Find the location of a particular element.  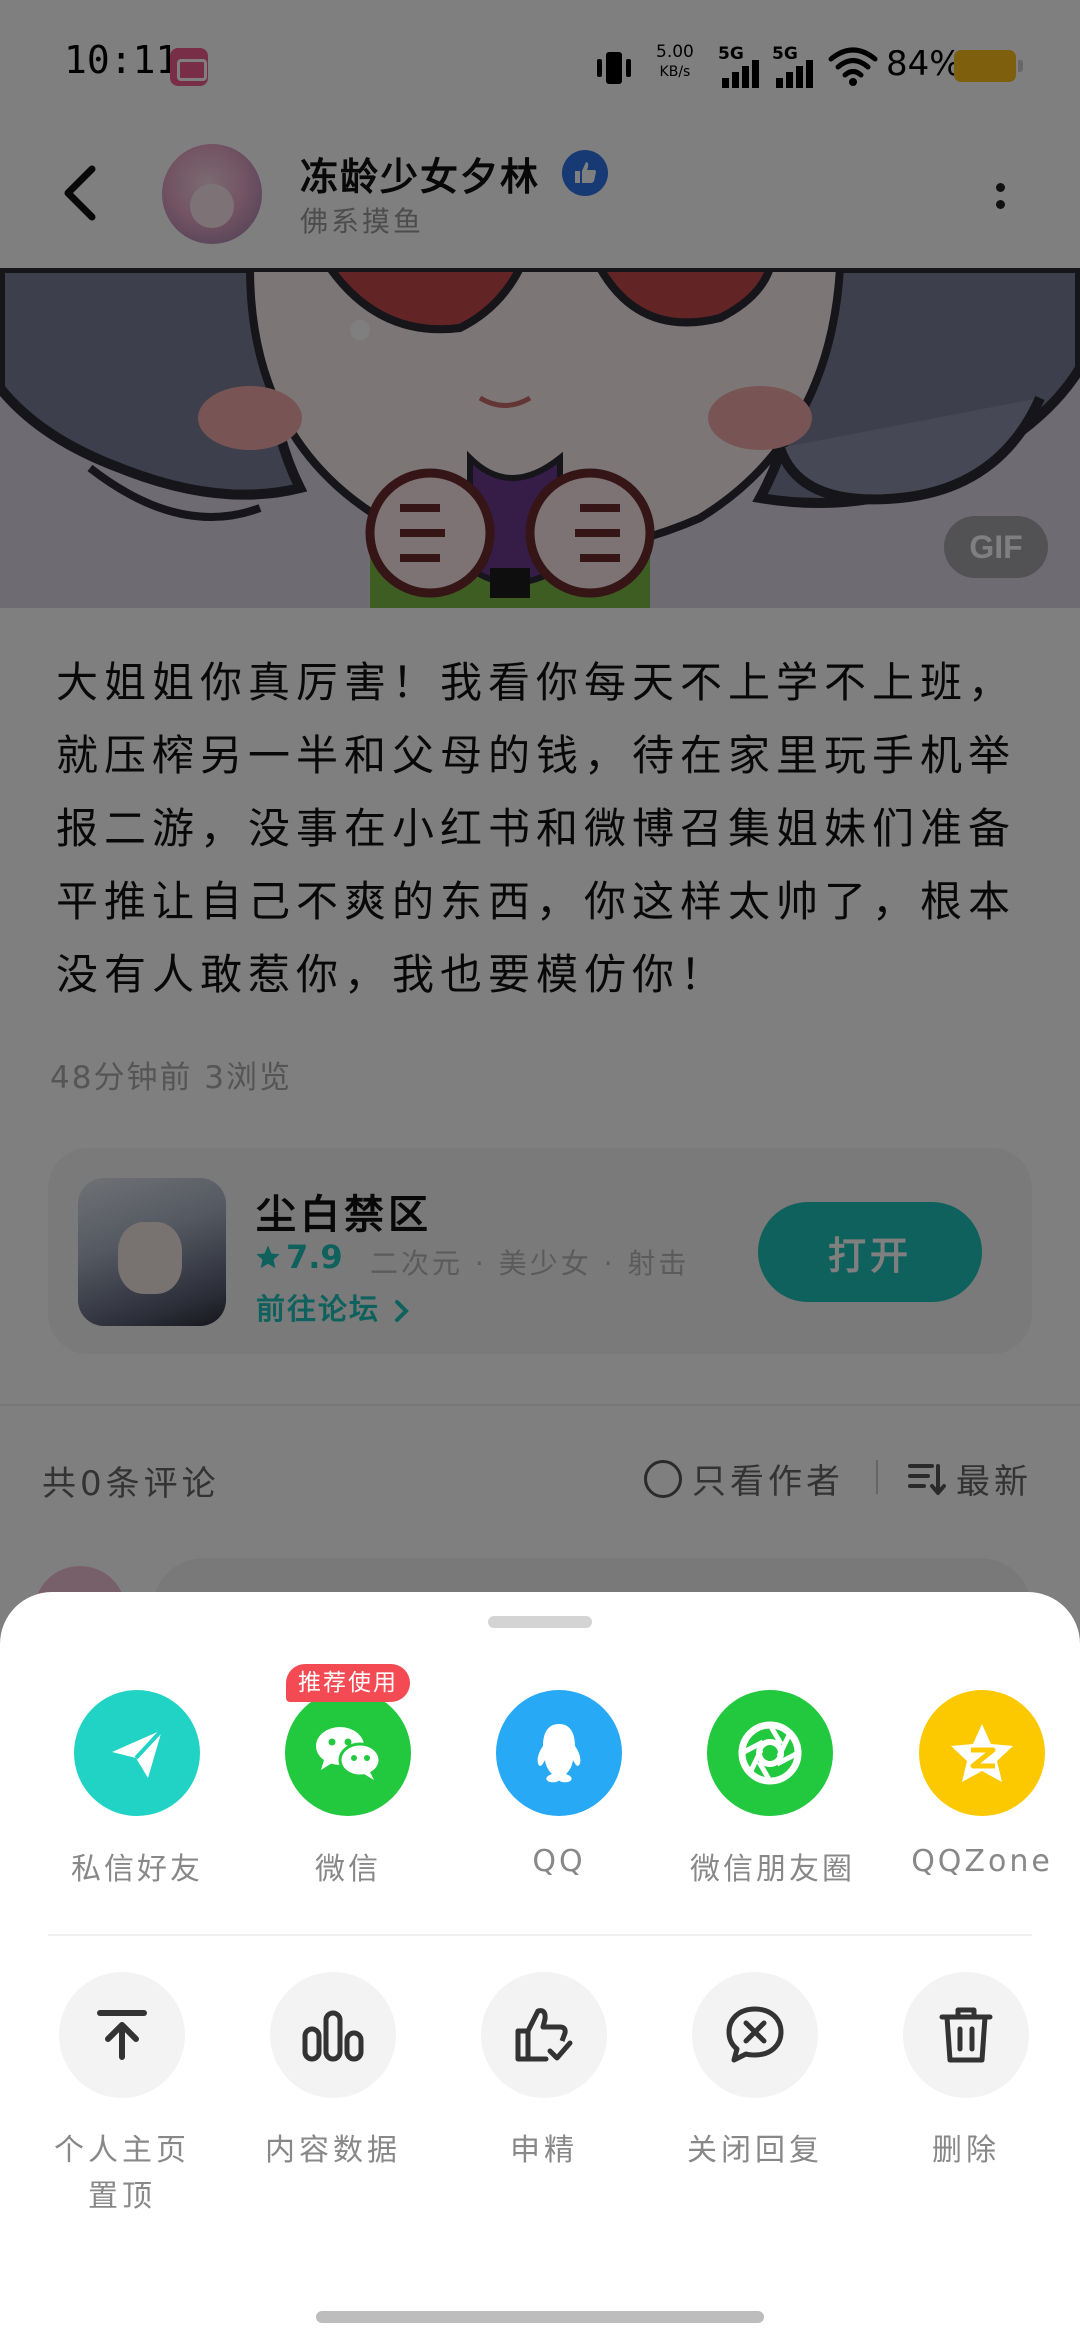

share-qzone: QQZone is located at coordinates (982, 1784).